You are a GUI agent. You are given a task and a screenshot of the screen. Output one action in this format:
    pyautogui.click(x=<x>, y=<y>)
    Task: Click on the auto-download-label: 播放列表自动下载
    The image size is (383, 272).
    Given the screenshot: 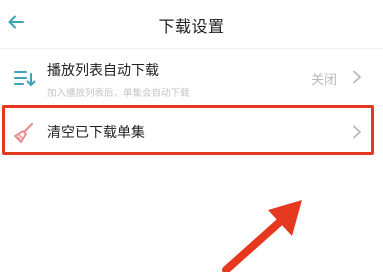 What is the action you would take?
    pyautogui.click(x=103, y=71)
    